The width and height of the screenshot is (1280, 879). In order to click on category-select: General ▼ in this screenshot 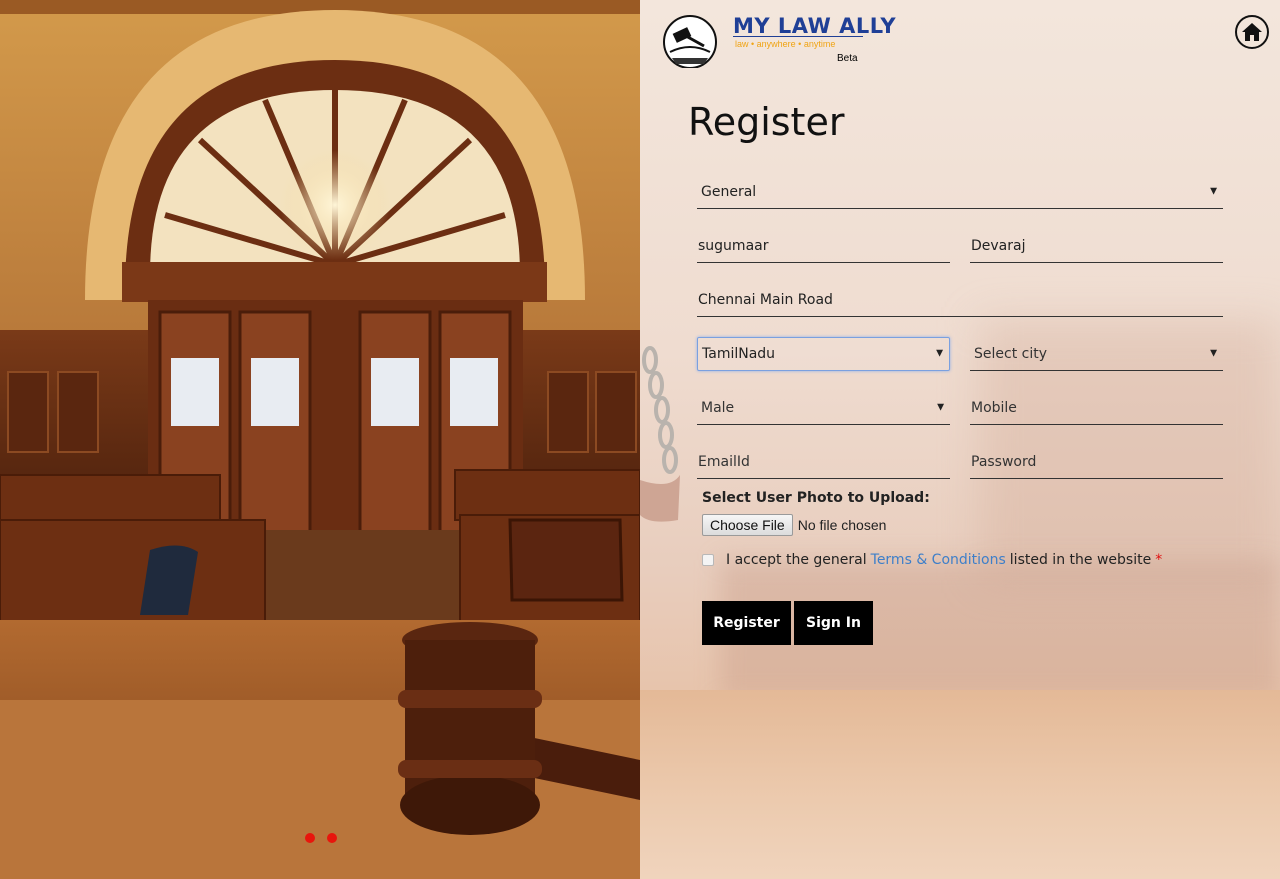, I will do `click(960, 192)`.